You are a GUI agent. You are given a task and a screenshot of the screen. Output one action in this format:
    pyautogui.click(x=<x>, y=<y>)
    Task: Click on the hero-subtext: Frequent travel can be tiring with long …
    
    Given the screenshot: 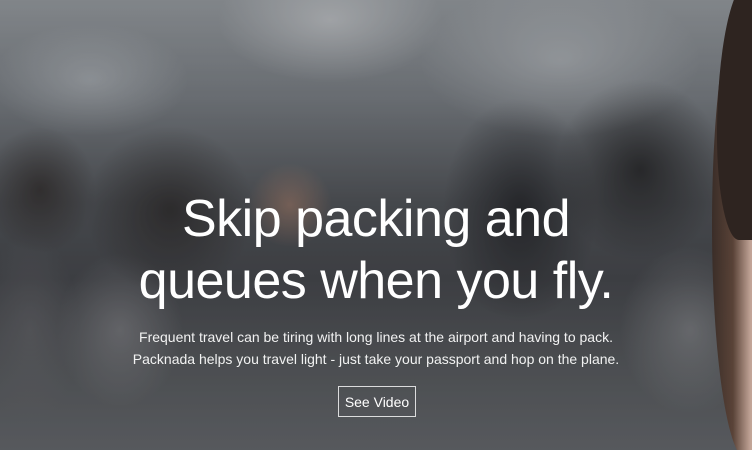 What is the action you would take?
    pyautogui.click(x=376, y=348)
    